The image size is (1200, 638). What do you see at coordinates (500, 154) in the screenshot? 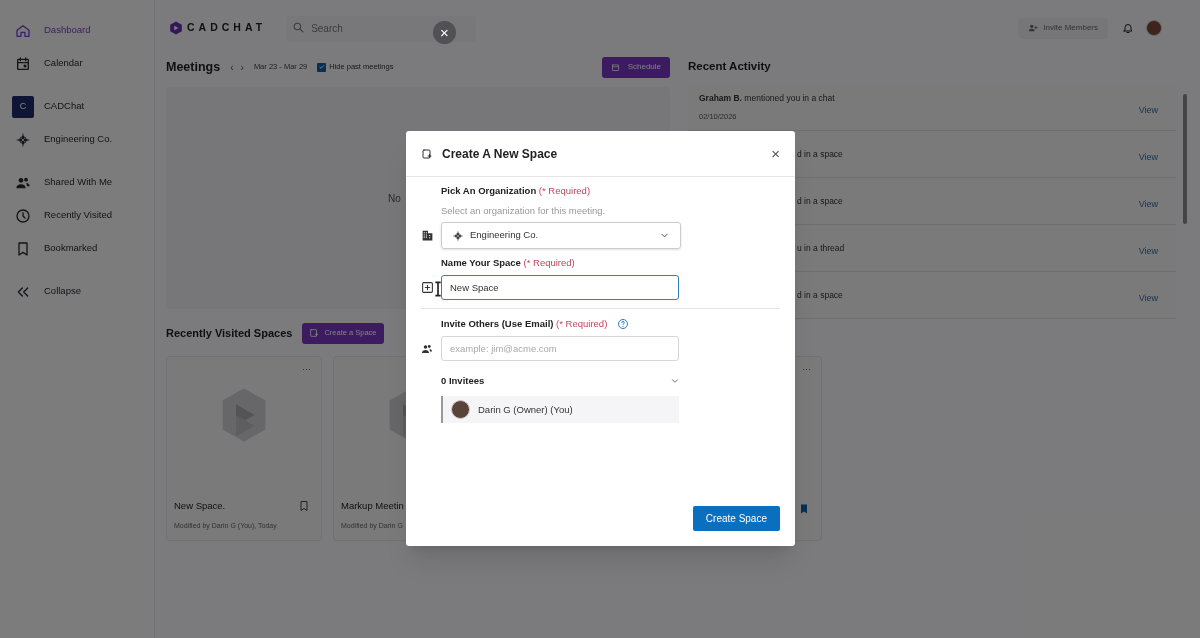
I see `dialog-title: Create A New Space` at bounding box center [500, 154].